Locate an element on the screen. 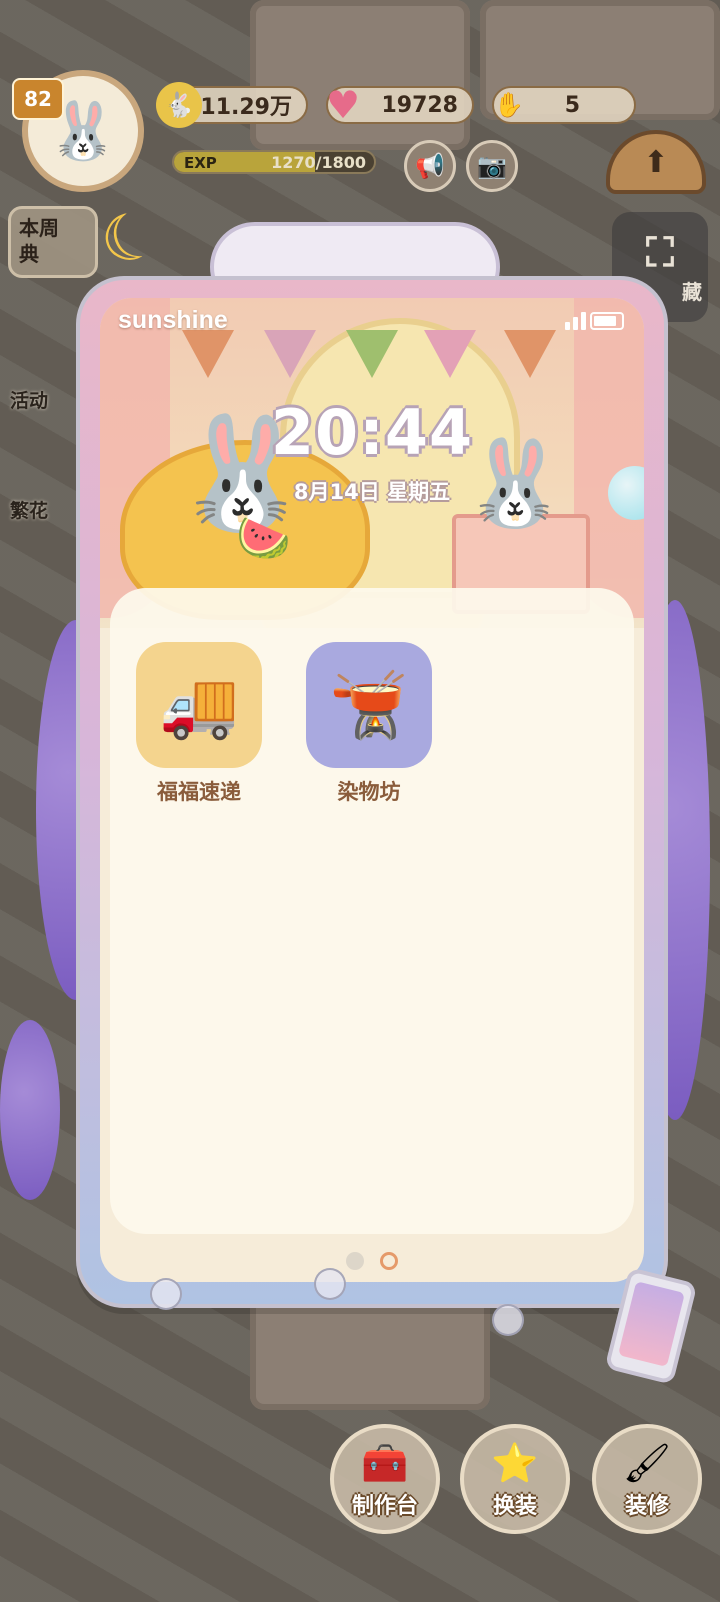 The width and height of the screenshot is (720, 1602). exp-value: 1270/1800 is located at coordinates (318, 162).